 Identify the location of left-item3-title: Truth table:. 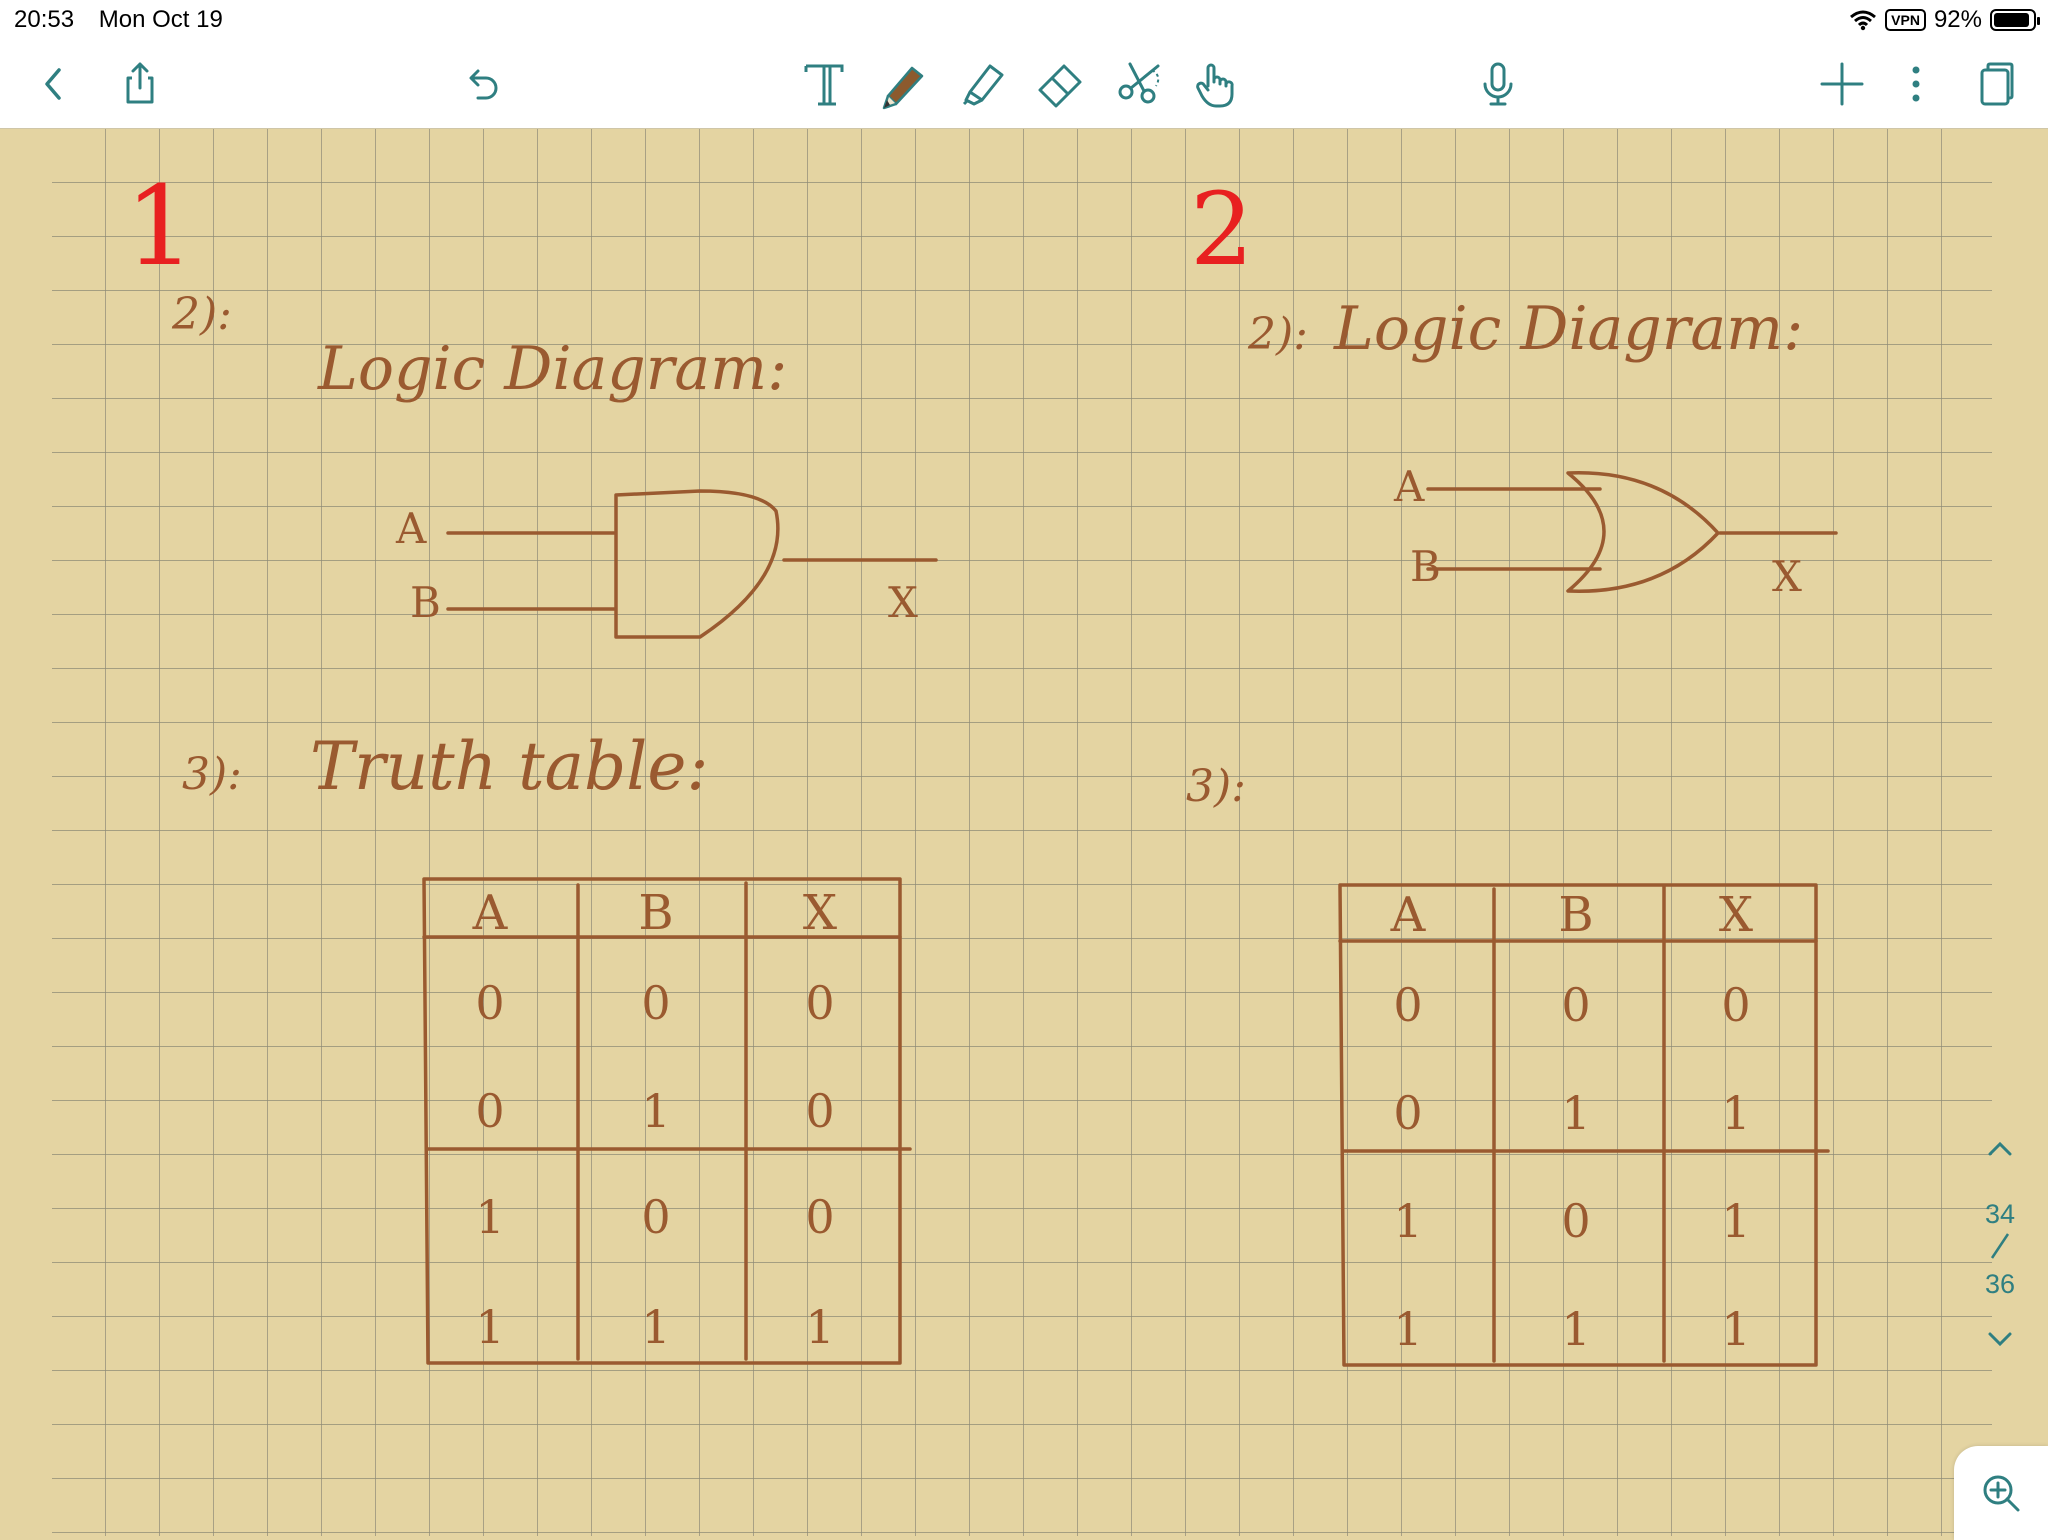
(509, 766).